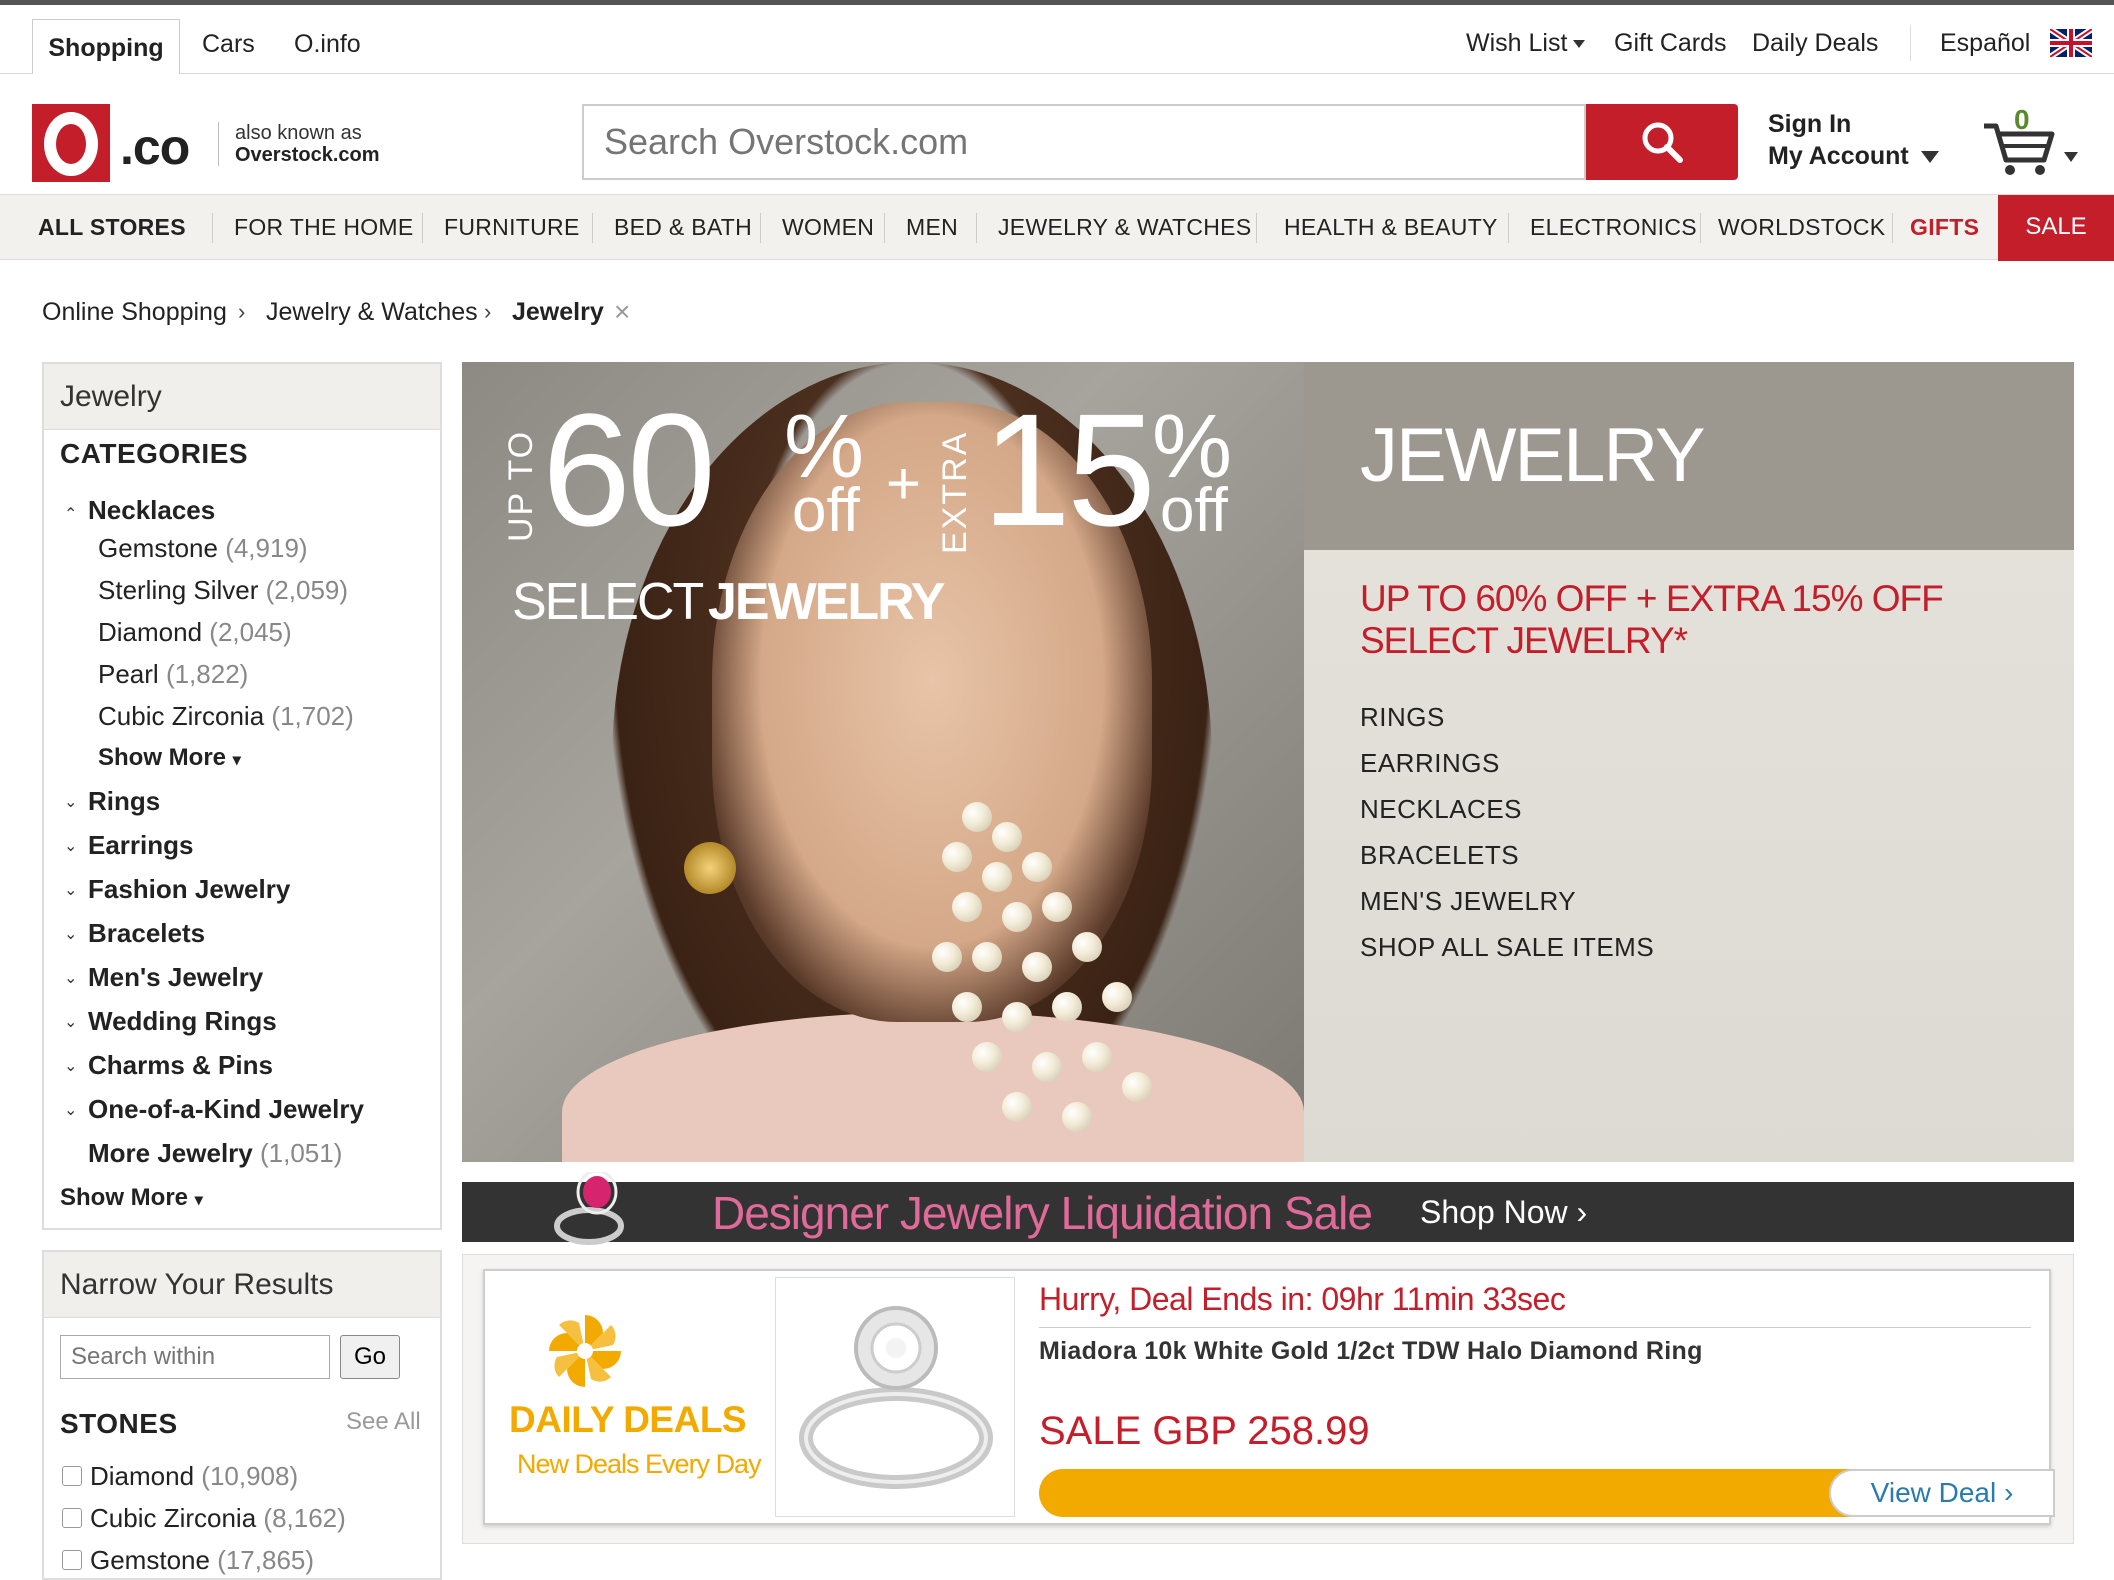 The width and height of the screenshot is (2114, 1580). What do you see at coordinates (70, 514) in the screenshot?
I see `chevron-up-icon: ⌃` at bounding box center [70, 514].